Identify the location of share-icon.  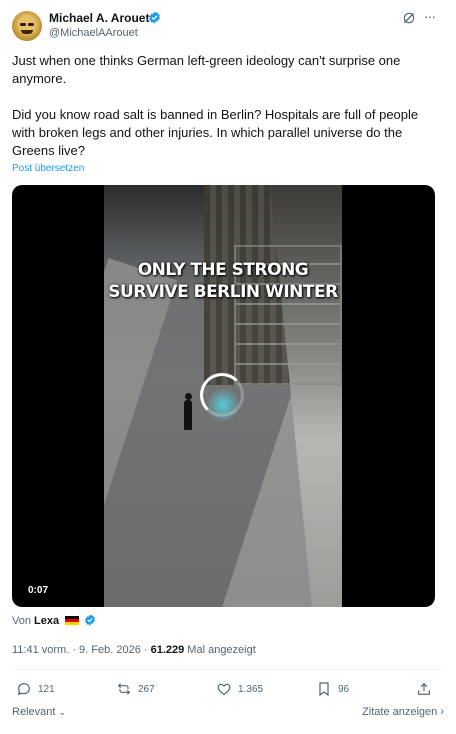
(424, 688).